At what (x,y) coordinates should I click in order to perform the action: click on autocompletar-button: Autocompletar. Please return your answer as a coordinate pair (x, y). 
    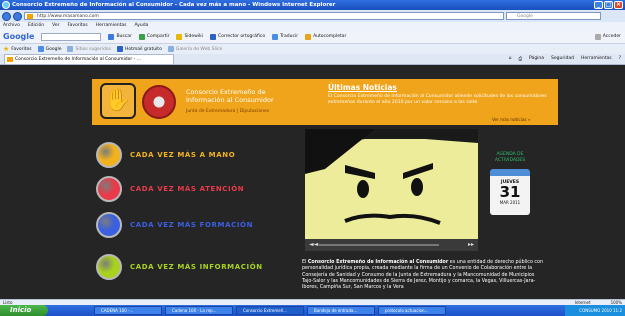
    Looking at the image, I should click on (326, 36).